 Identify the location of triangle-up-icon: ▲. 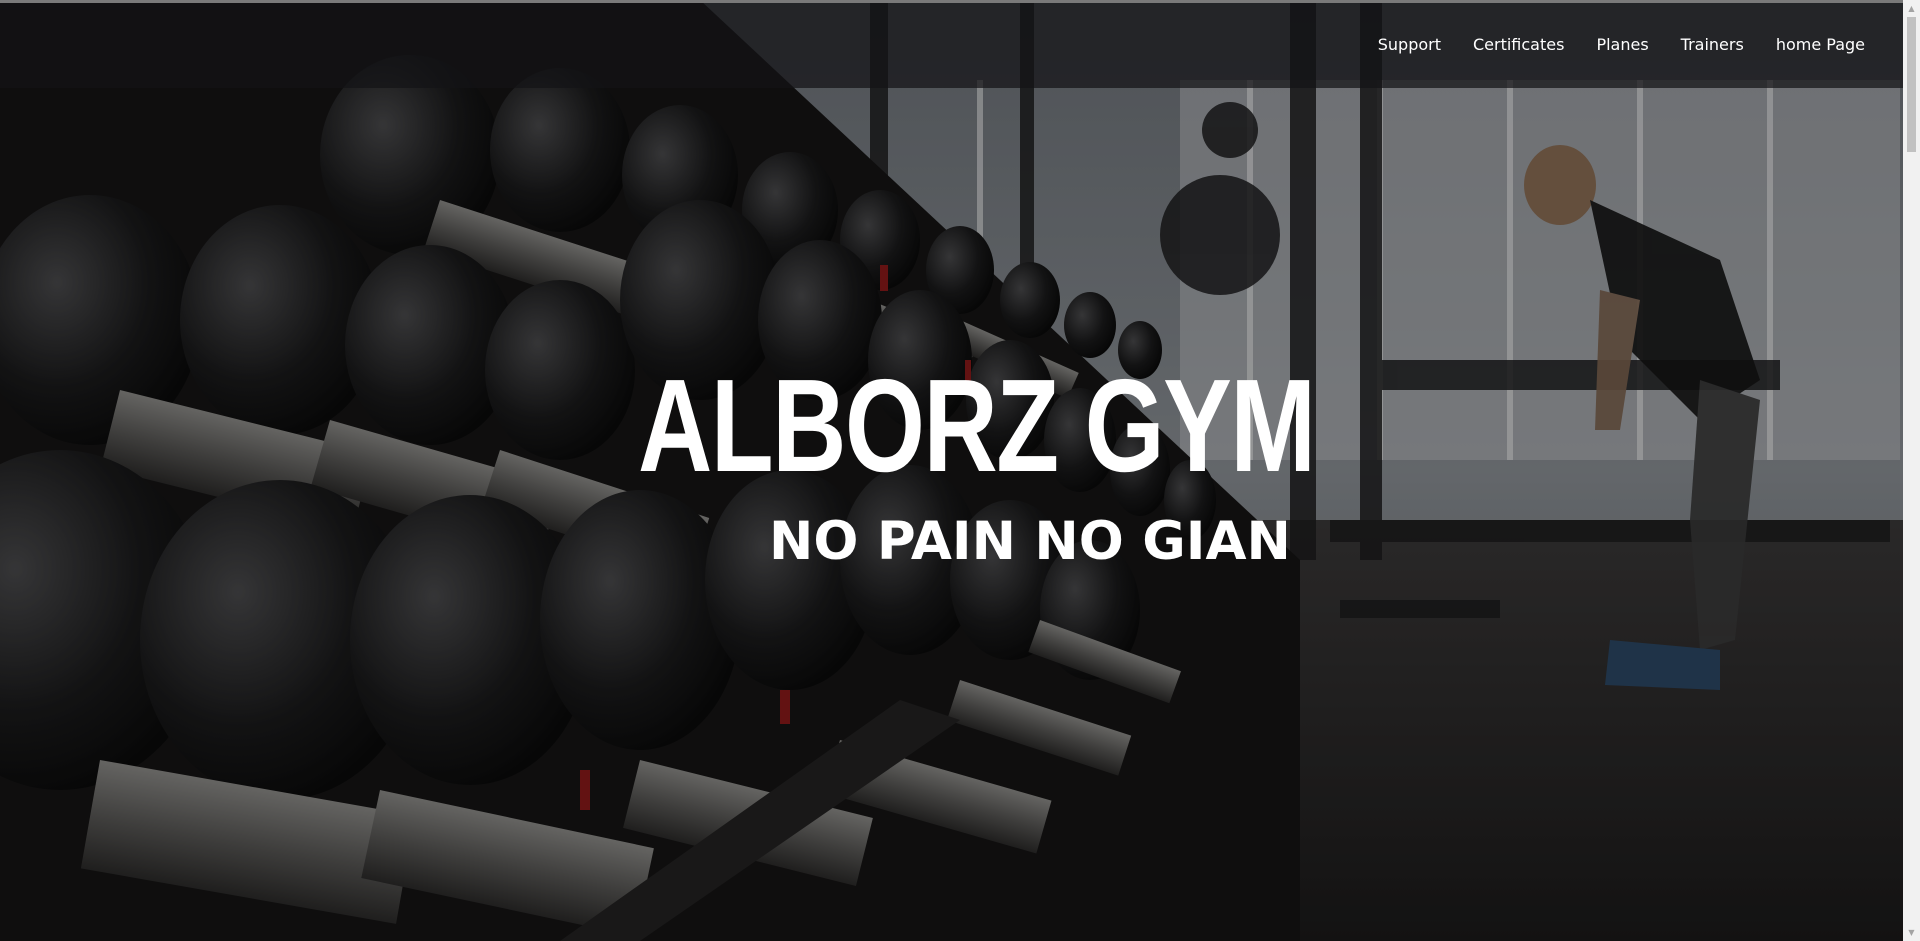
(1911, 8).